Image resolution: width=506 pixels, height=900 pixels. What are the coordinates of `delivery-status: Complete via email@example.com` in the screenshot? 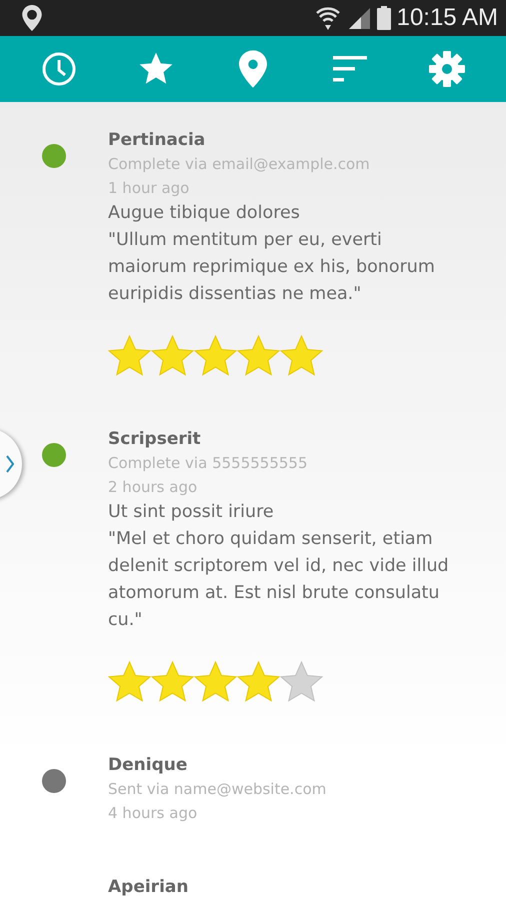 It's located at (239, 164).